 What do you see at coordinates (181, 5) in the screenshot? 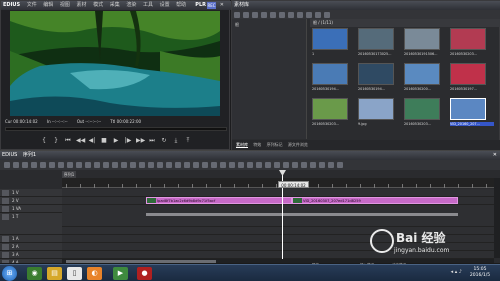
I see `menu-help: 帮助` at bounding box center [181, 5].